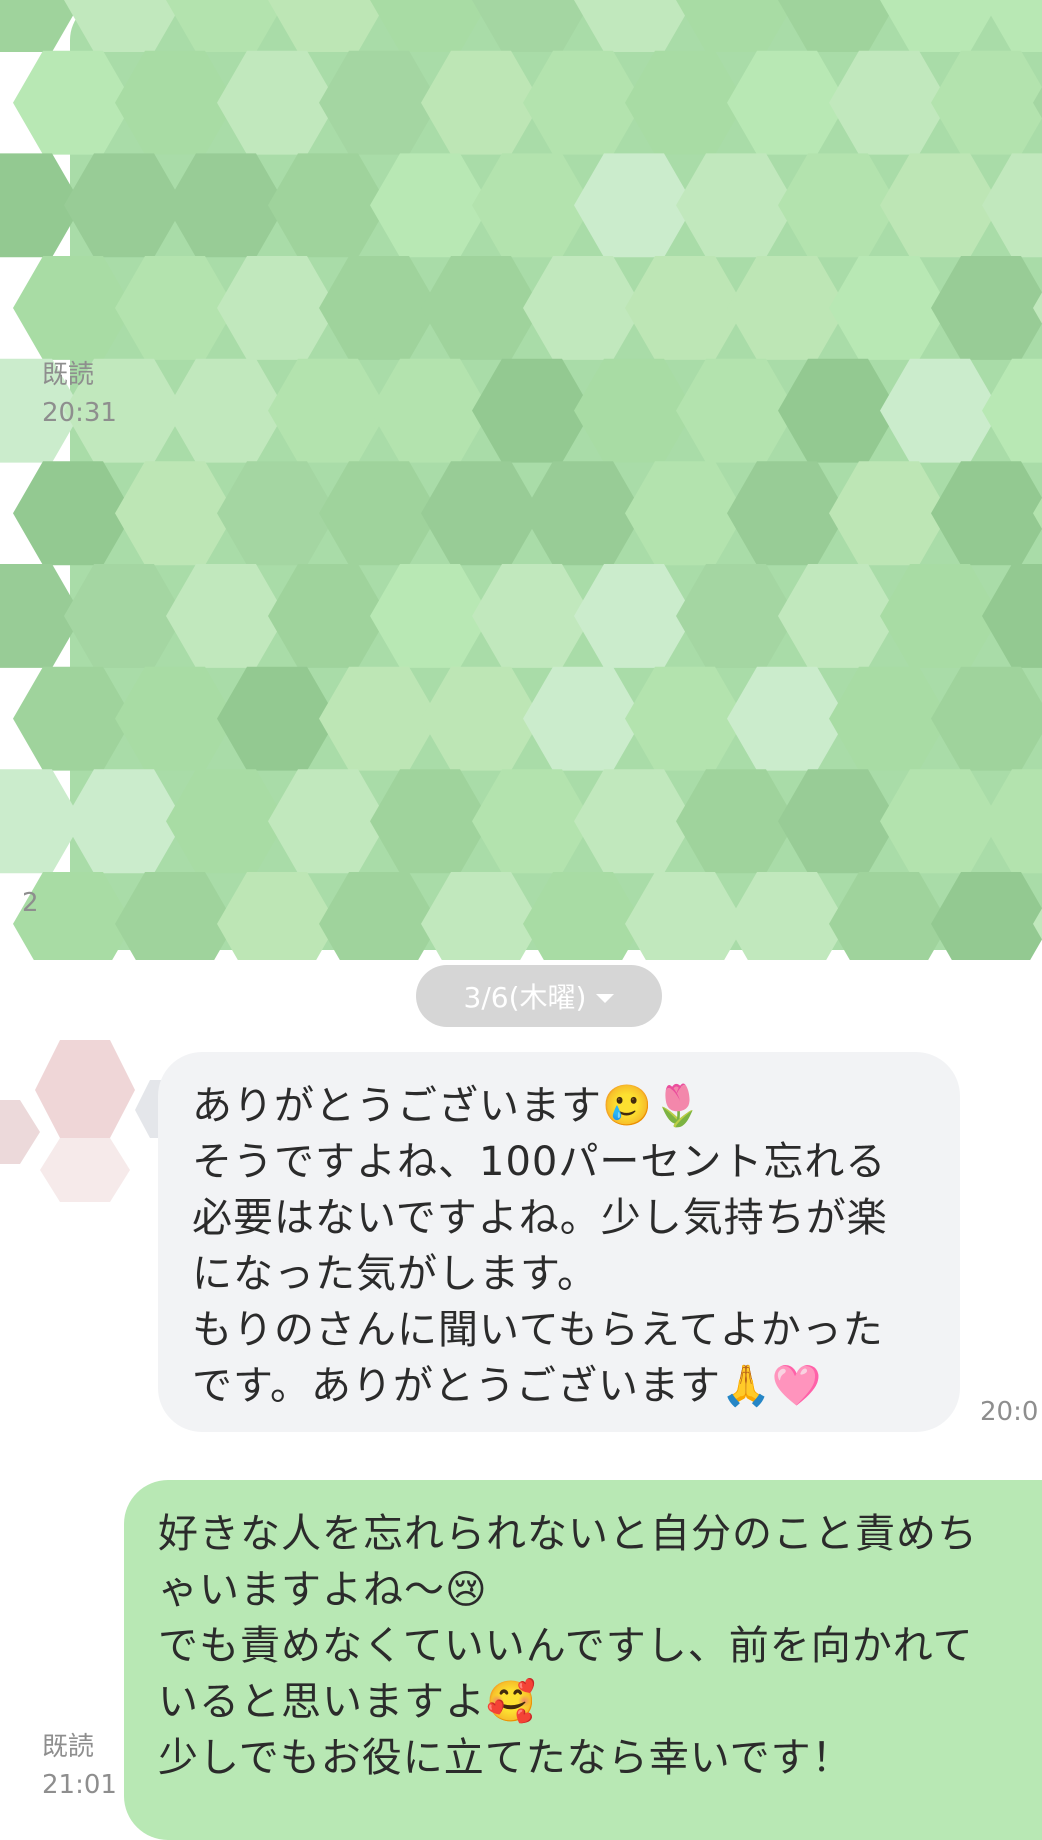 Image resolution: width=1042 pixels, height=1840 pixels. Describe the element at coordinates (323, 1590) in the screenshot. I see `message-line: ゃいますよね〜😢` at that location.